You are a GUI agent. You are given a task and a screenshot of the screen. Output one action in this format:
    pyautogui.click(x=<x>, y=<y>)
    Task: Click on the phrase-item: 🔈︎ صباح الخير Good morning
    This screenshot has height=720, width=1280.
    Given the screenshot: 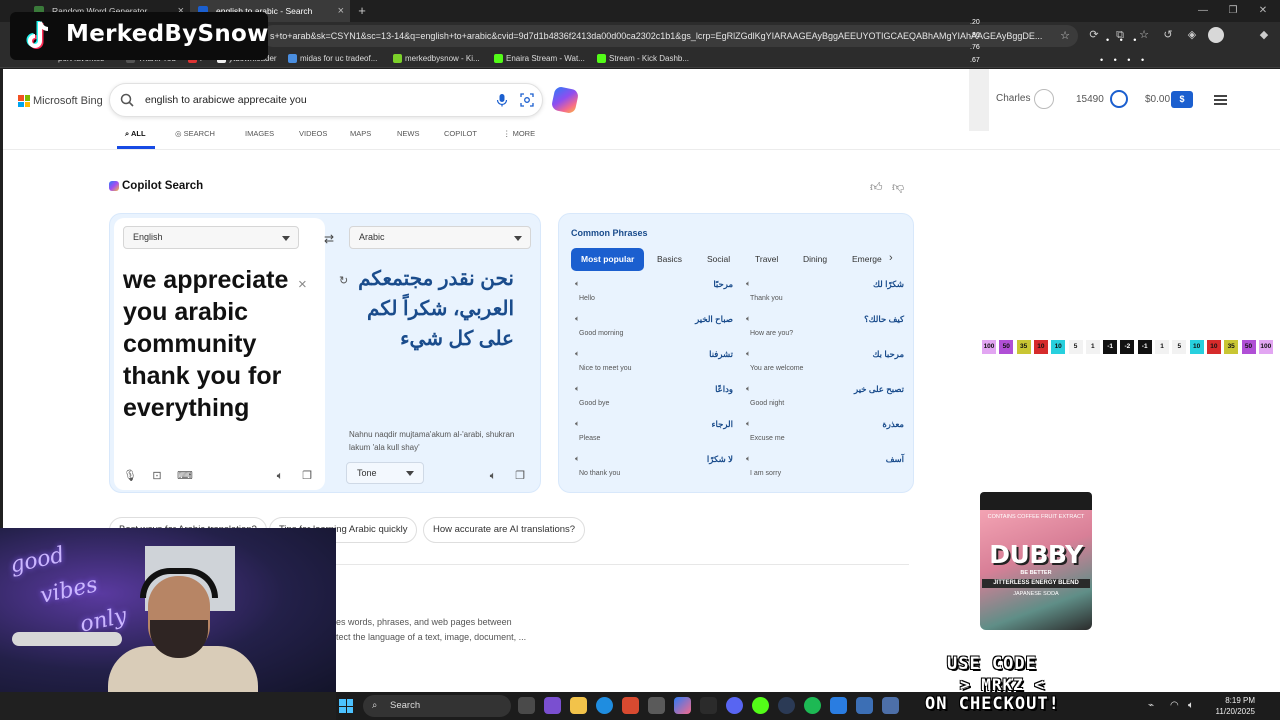 What is the action you would take?
    pyautogui.click(x=654, y=329)
    